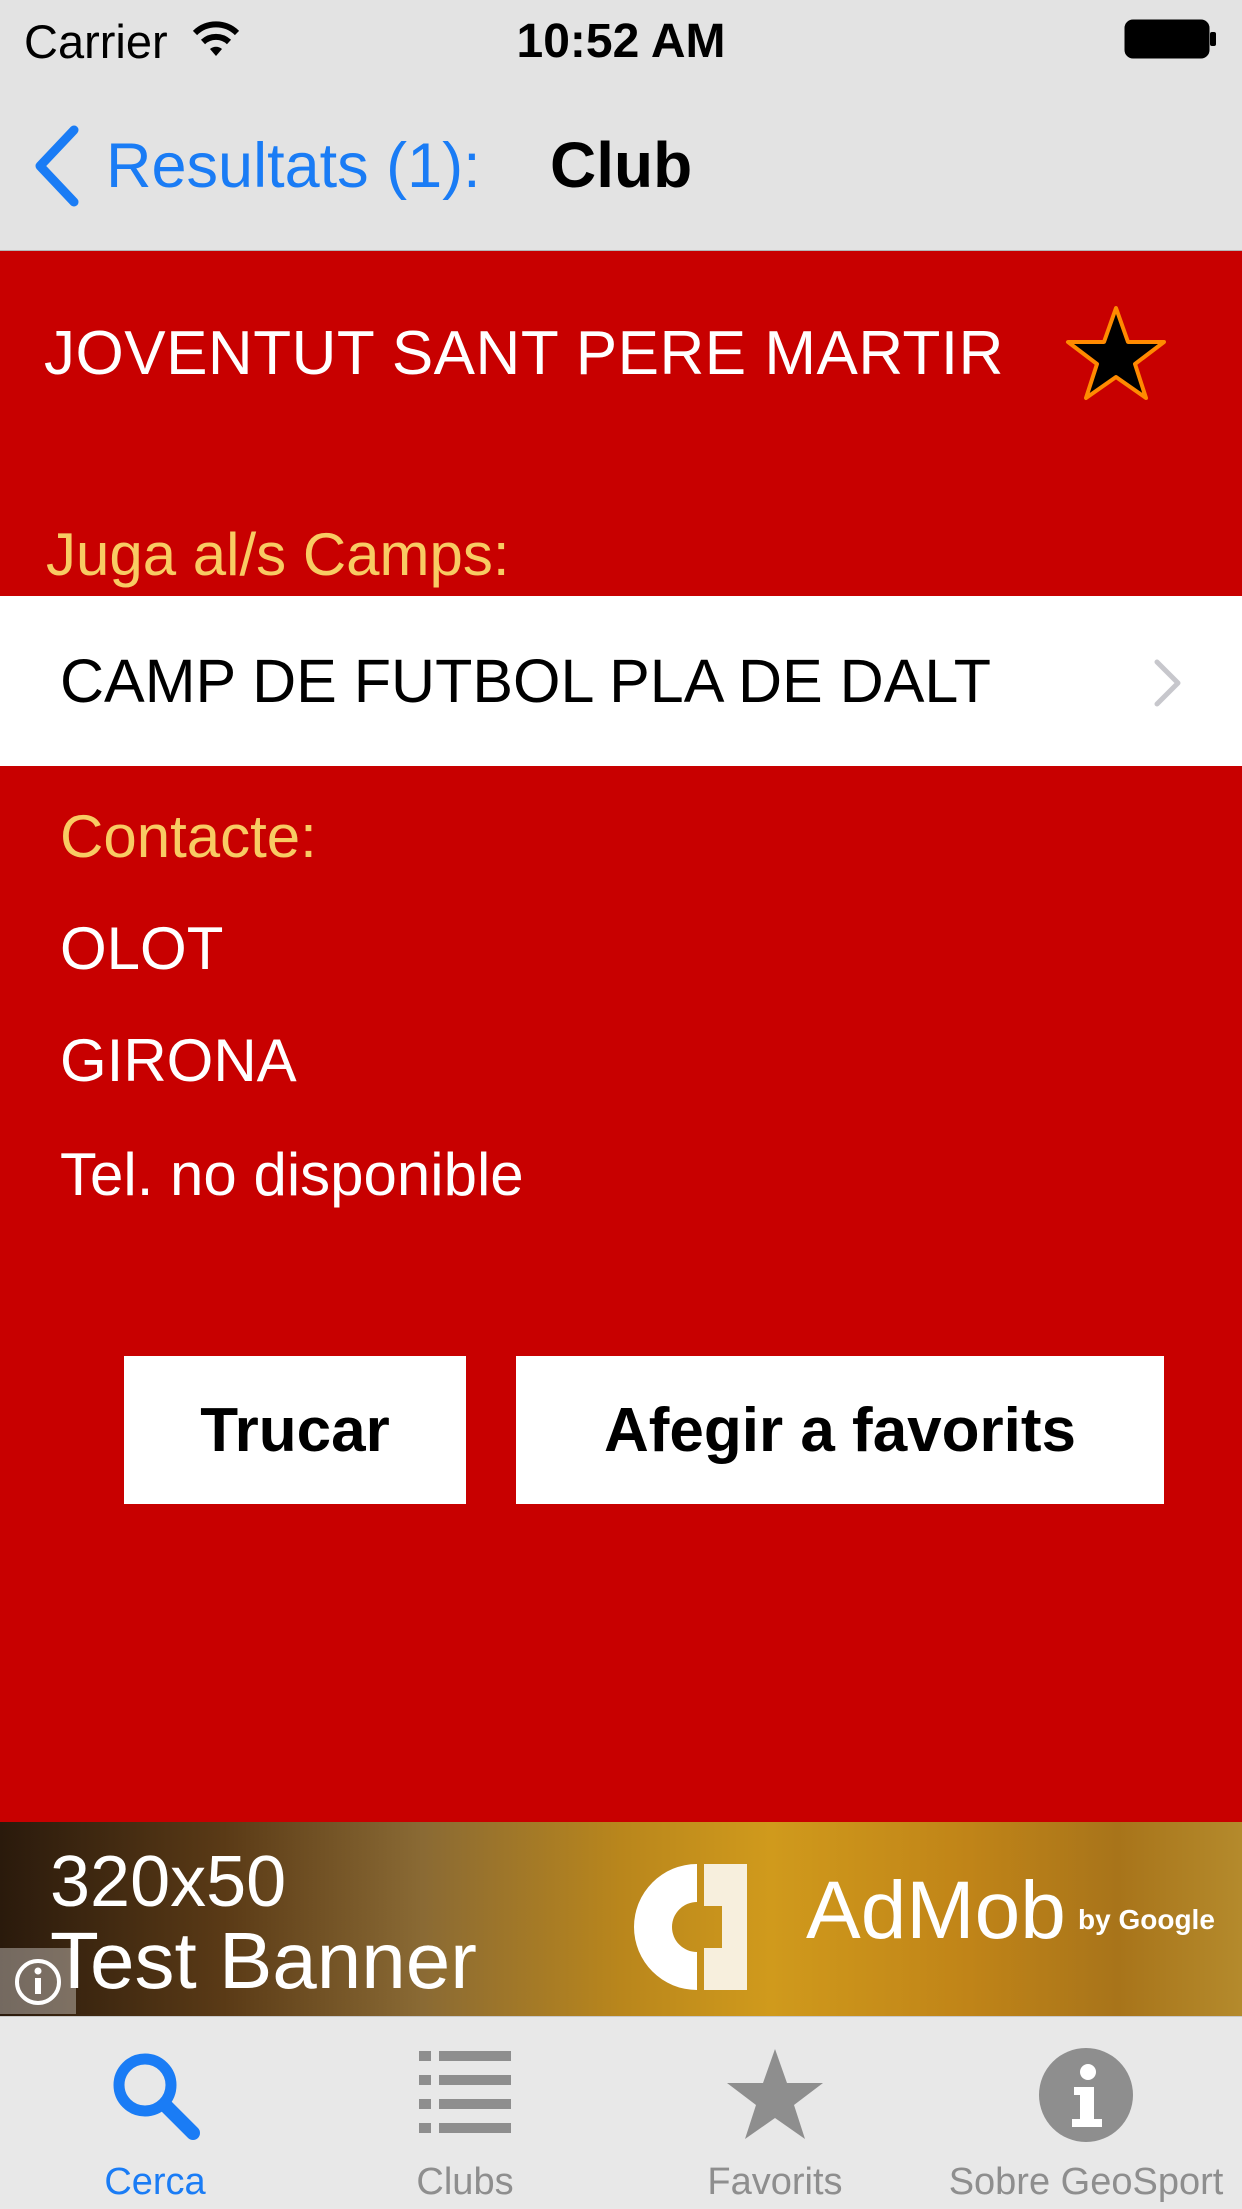  I want to click on tab-favorites: Favorits, so click(775, 2113).